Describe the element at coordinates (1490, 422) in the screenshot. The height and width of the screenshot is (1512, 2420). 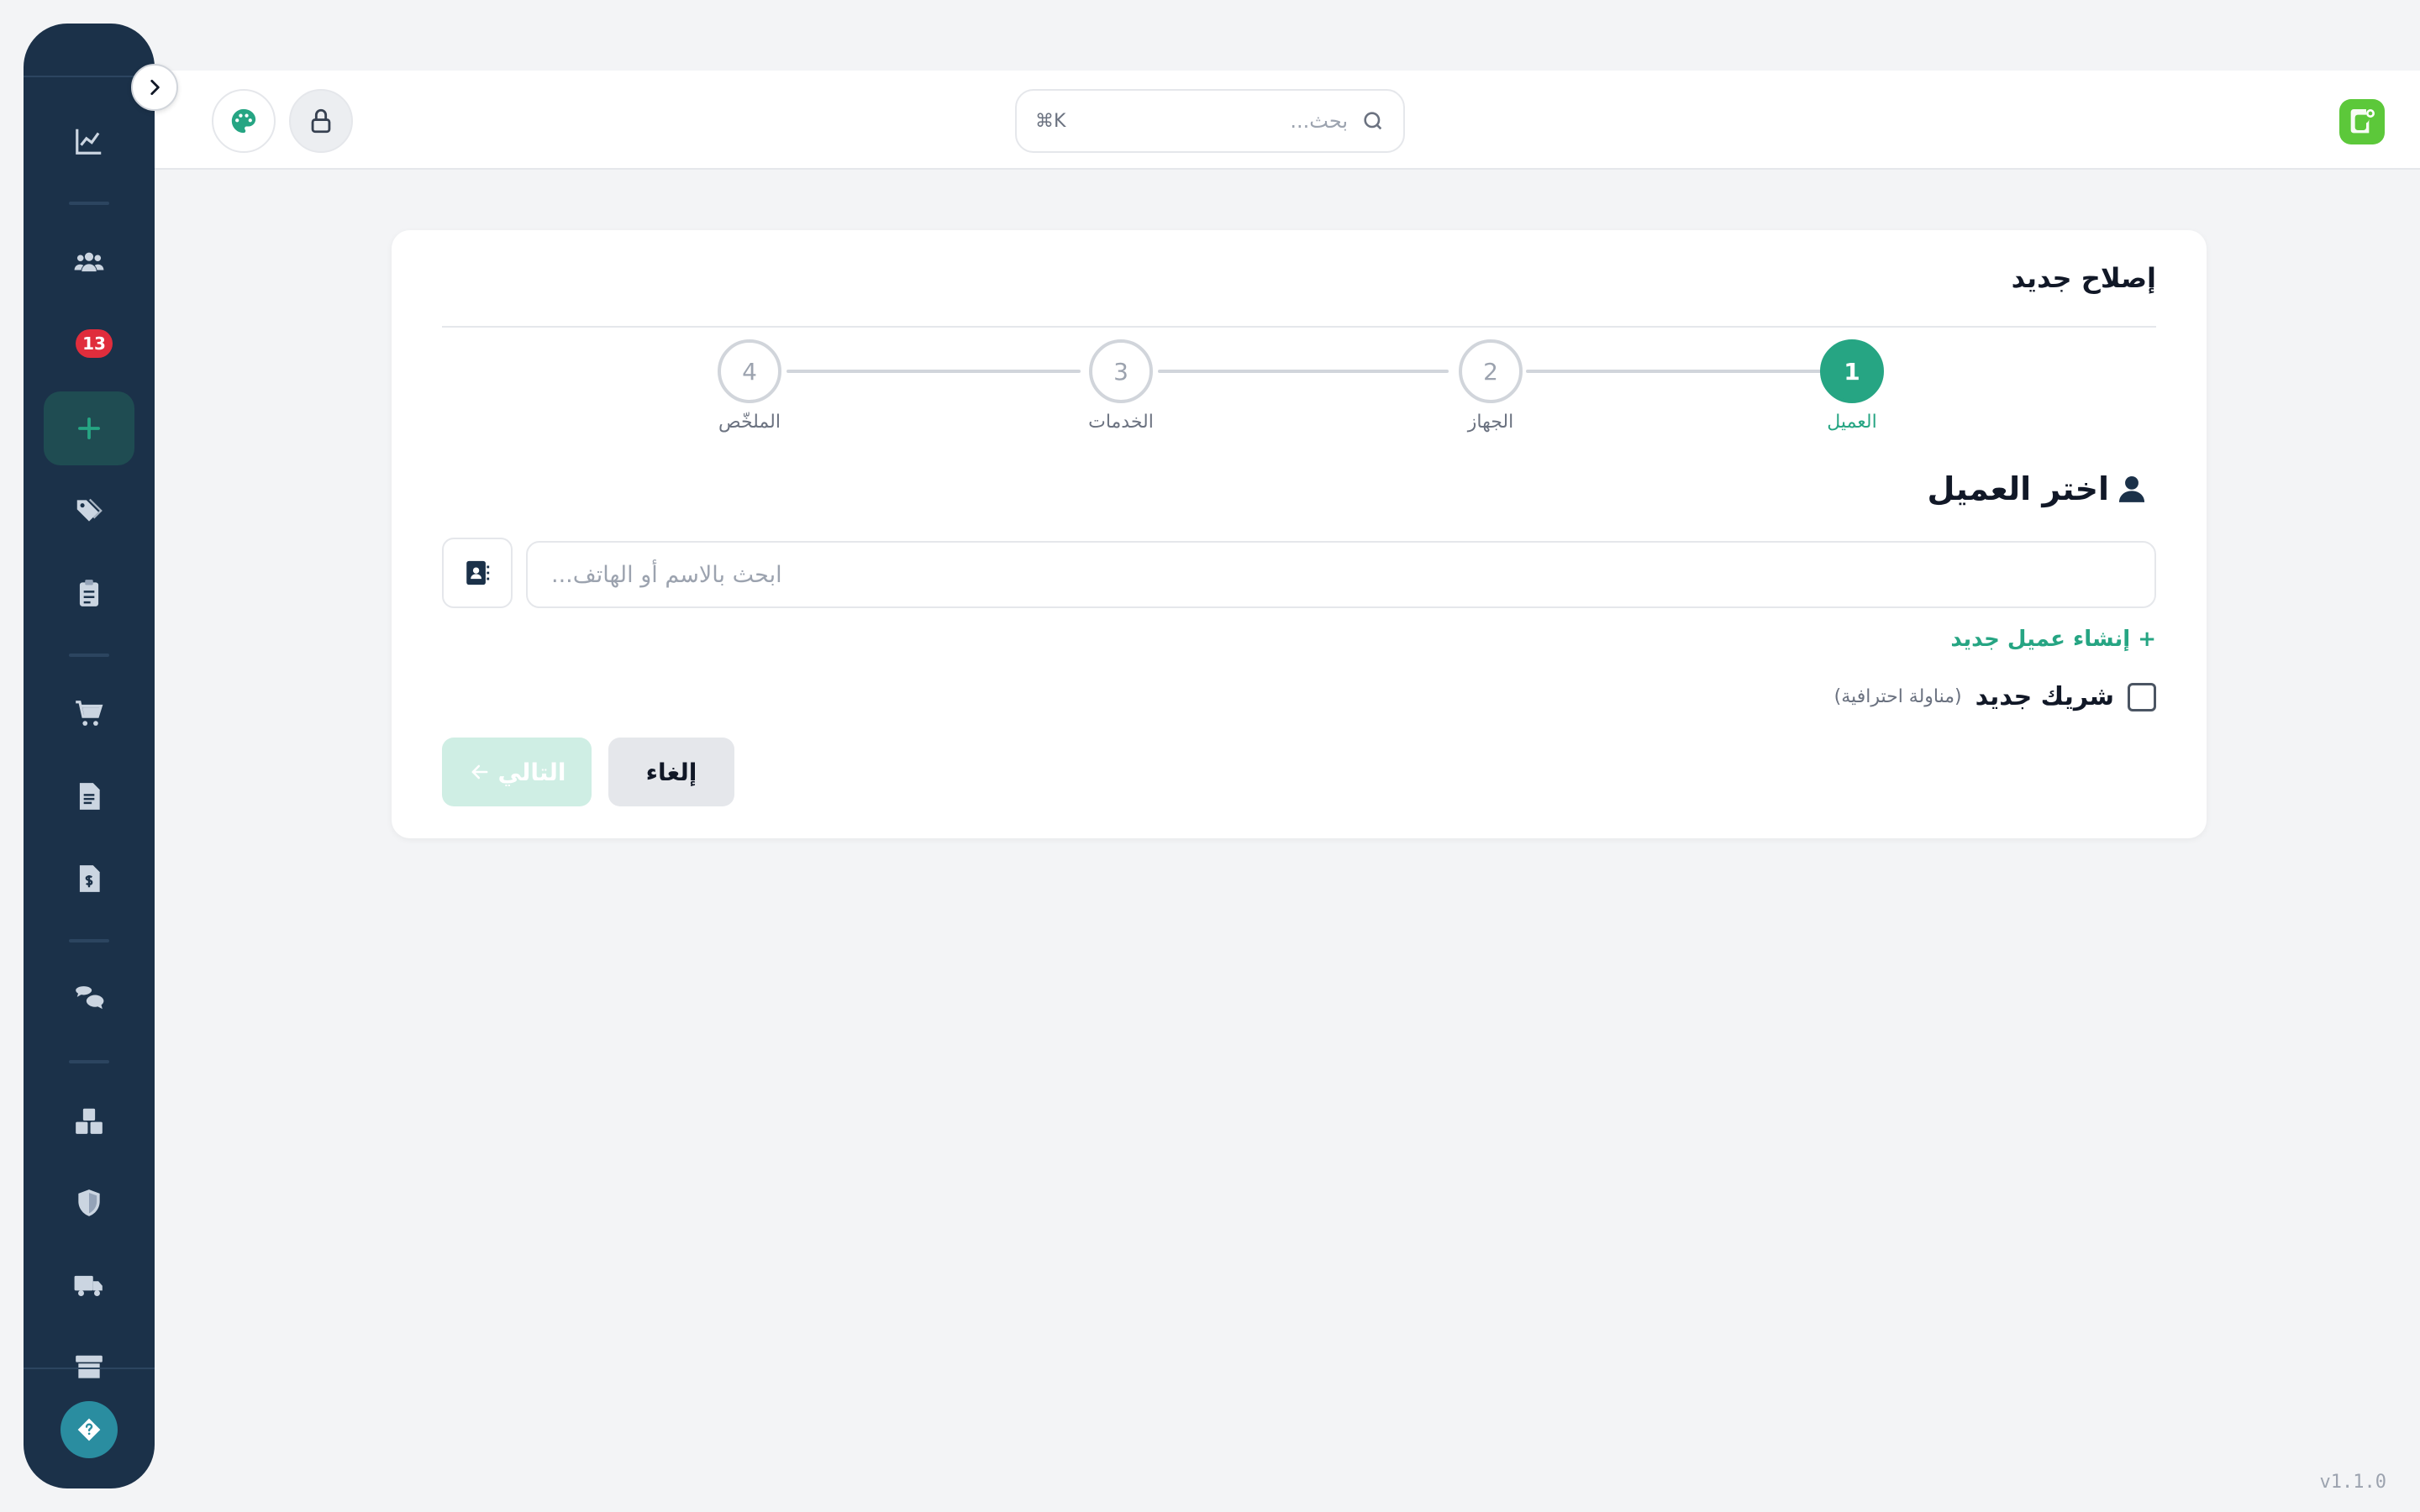
I see `step-2-label: الجهاز` at that location.